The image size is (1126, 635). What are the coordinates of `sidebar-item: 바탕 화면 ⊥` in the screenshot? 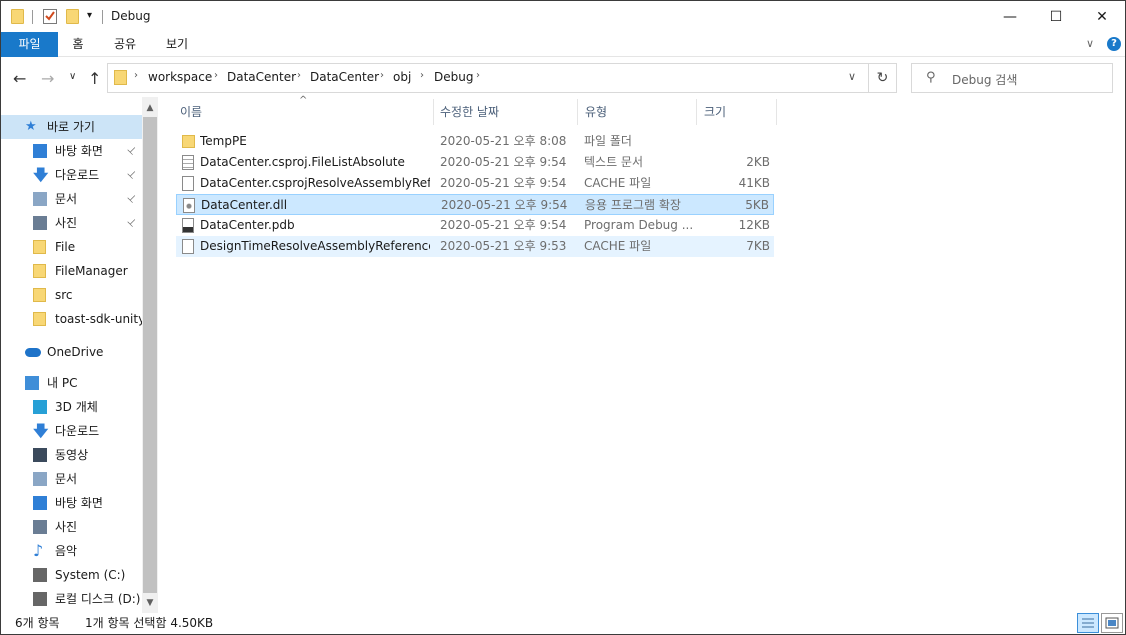 It's located at (71, 151).